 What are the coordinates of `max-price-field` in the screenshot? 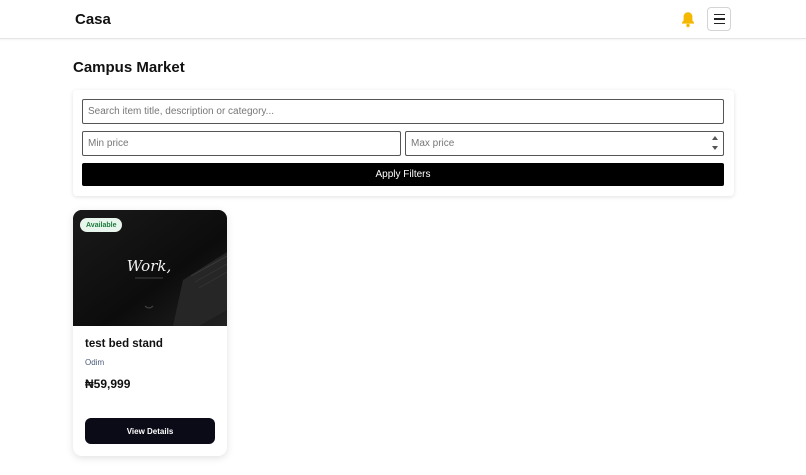 It's located at (564, 143).